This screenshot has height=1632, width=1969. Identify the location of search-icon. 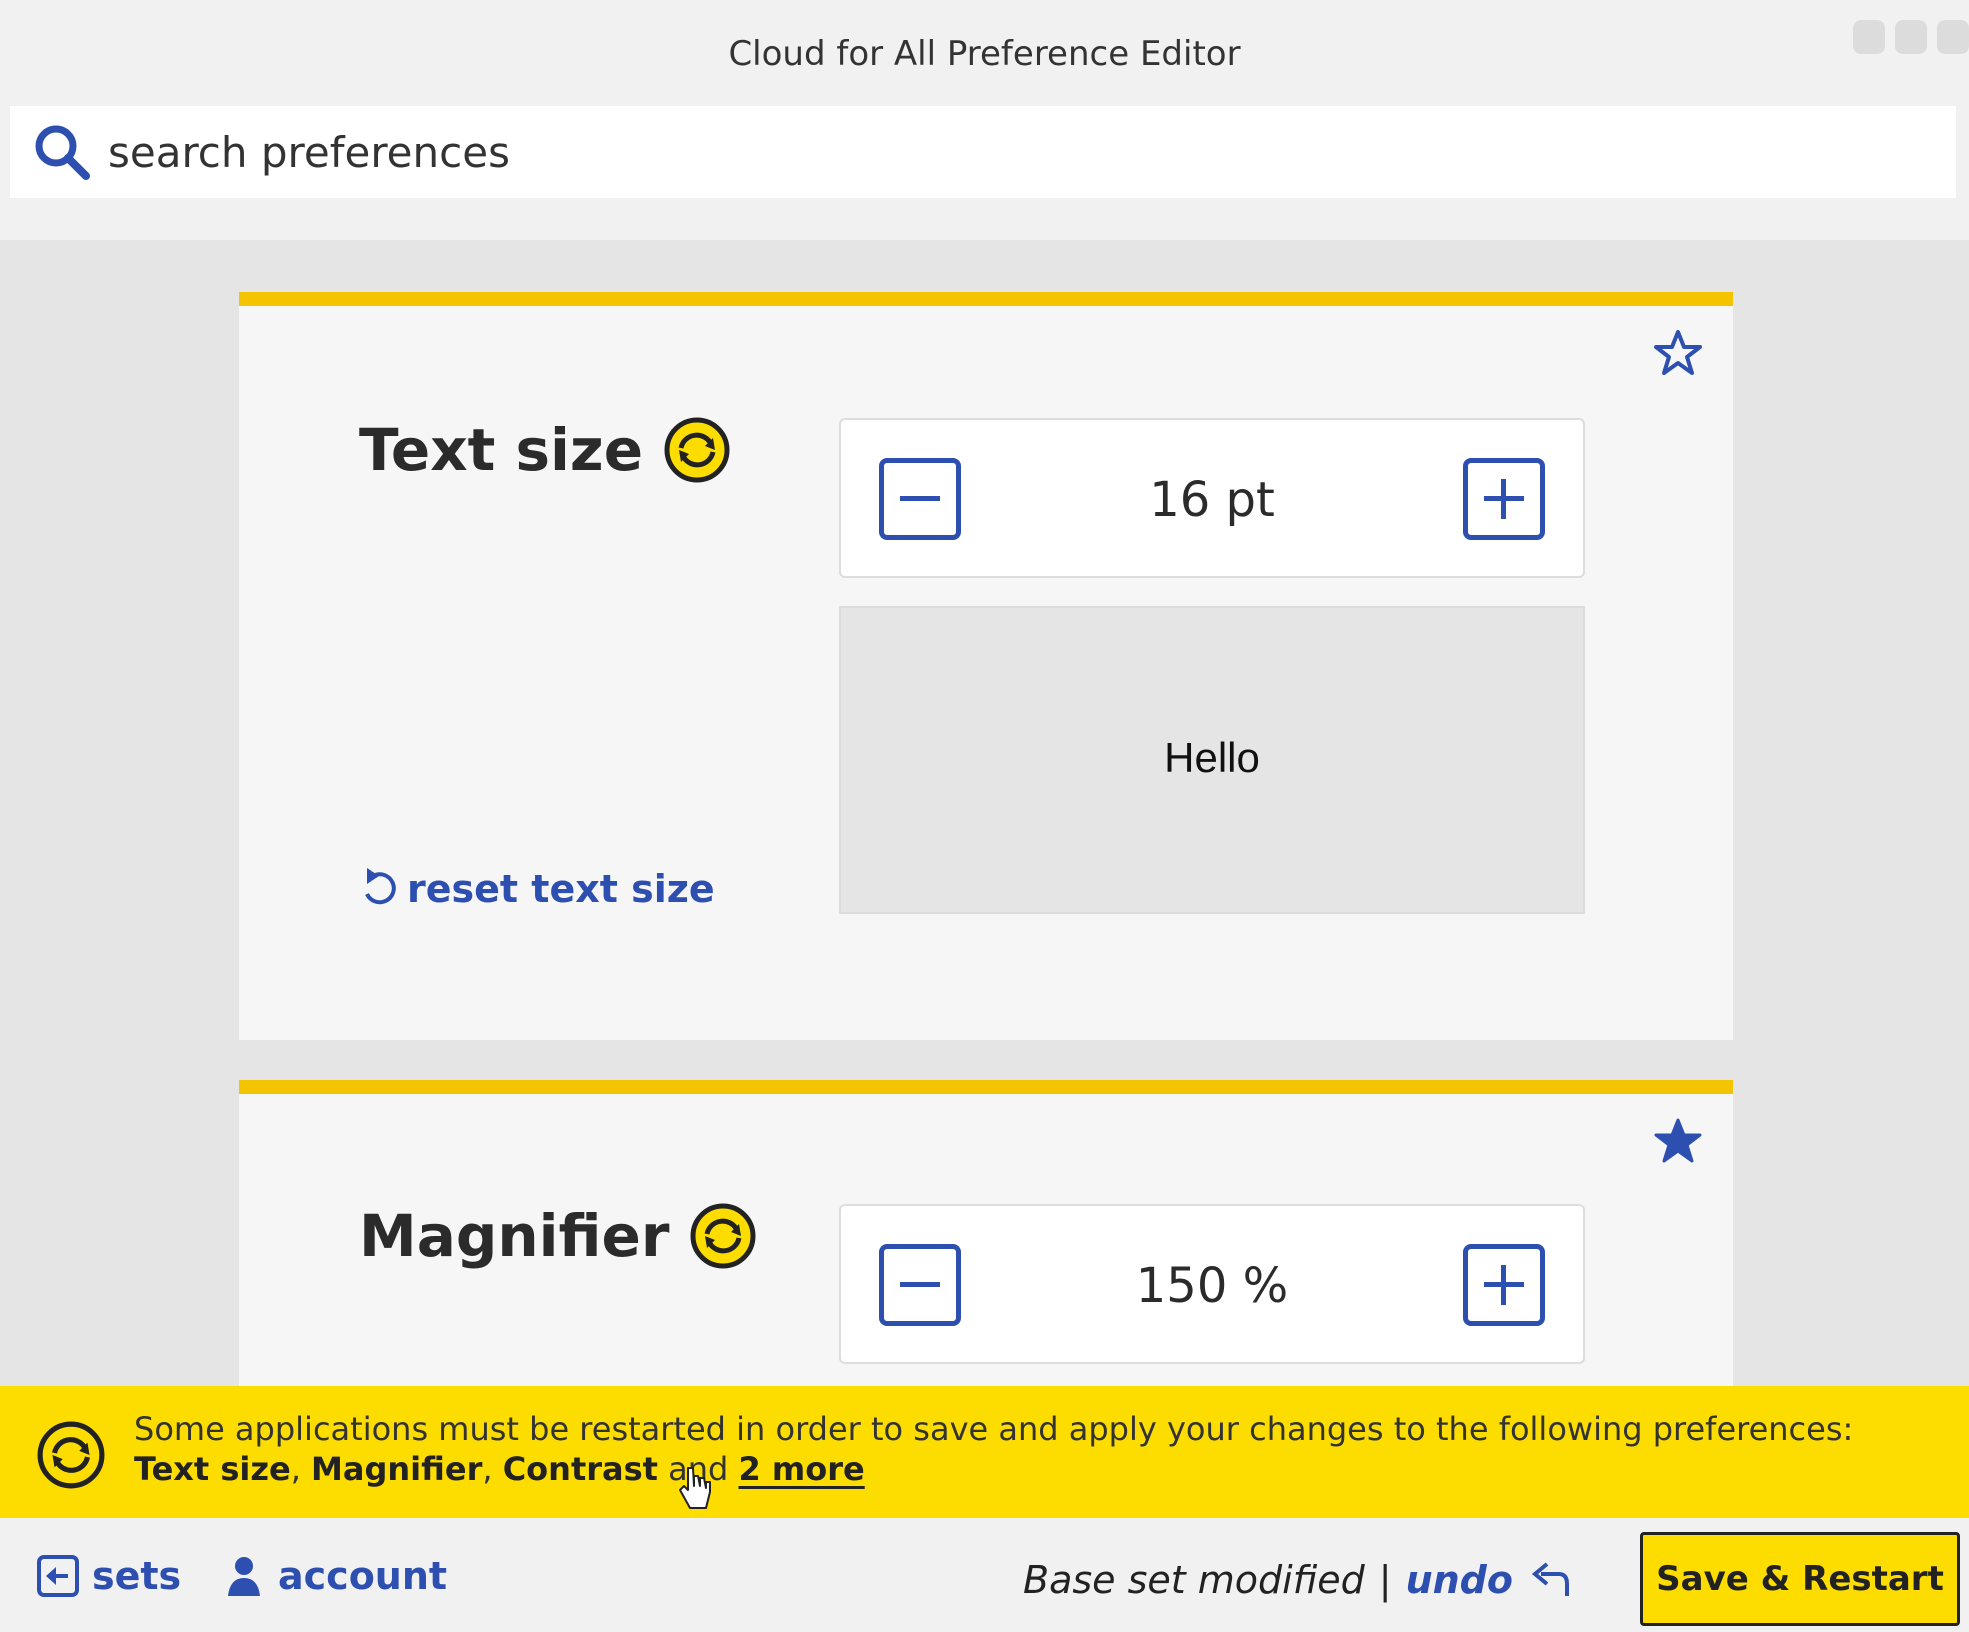
(62, 152).